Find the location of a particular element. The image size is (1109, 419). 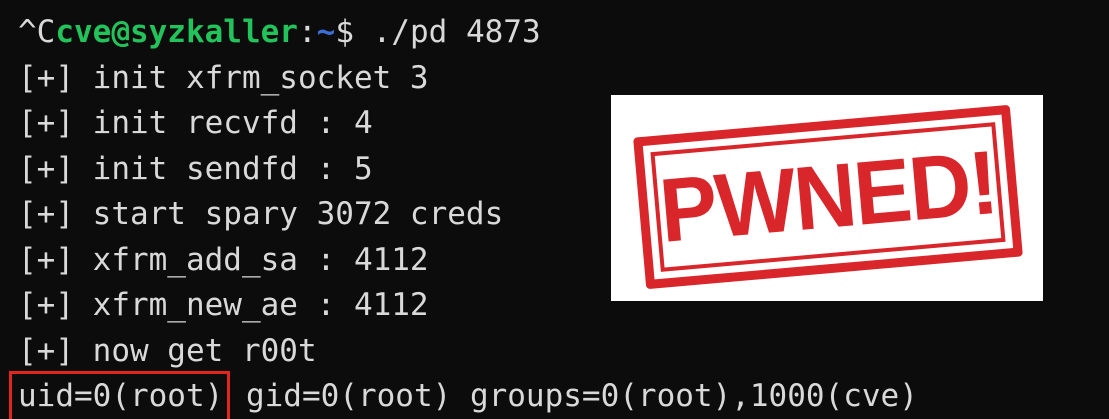

prompt-symbol: $ is located at coordinates (344, 32).